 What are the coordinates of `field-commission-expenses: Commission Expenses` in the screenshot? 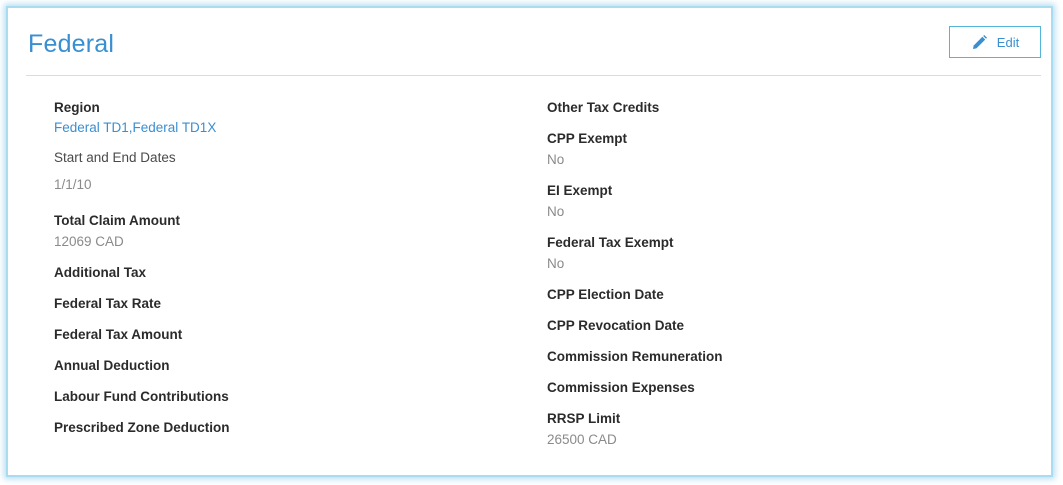 It's located at (767, 388).